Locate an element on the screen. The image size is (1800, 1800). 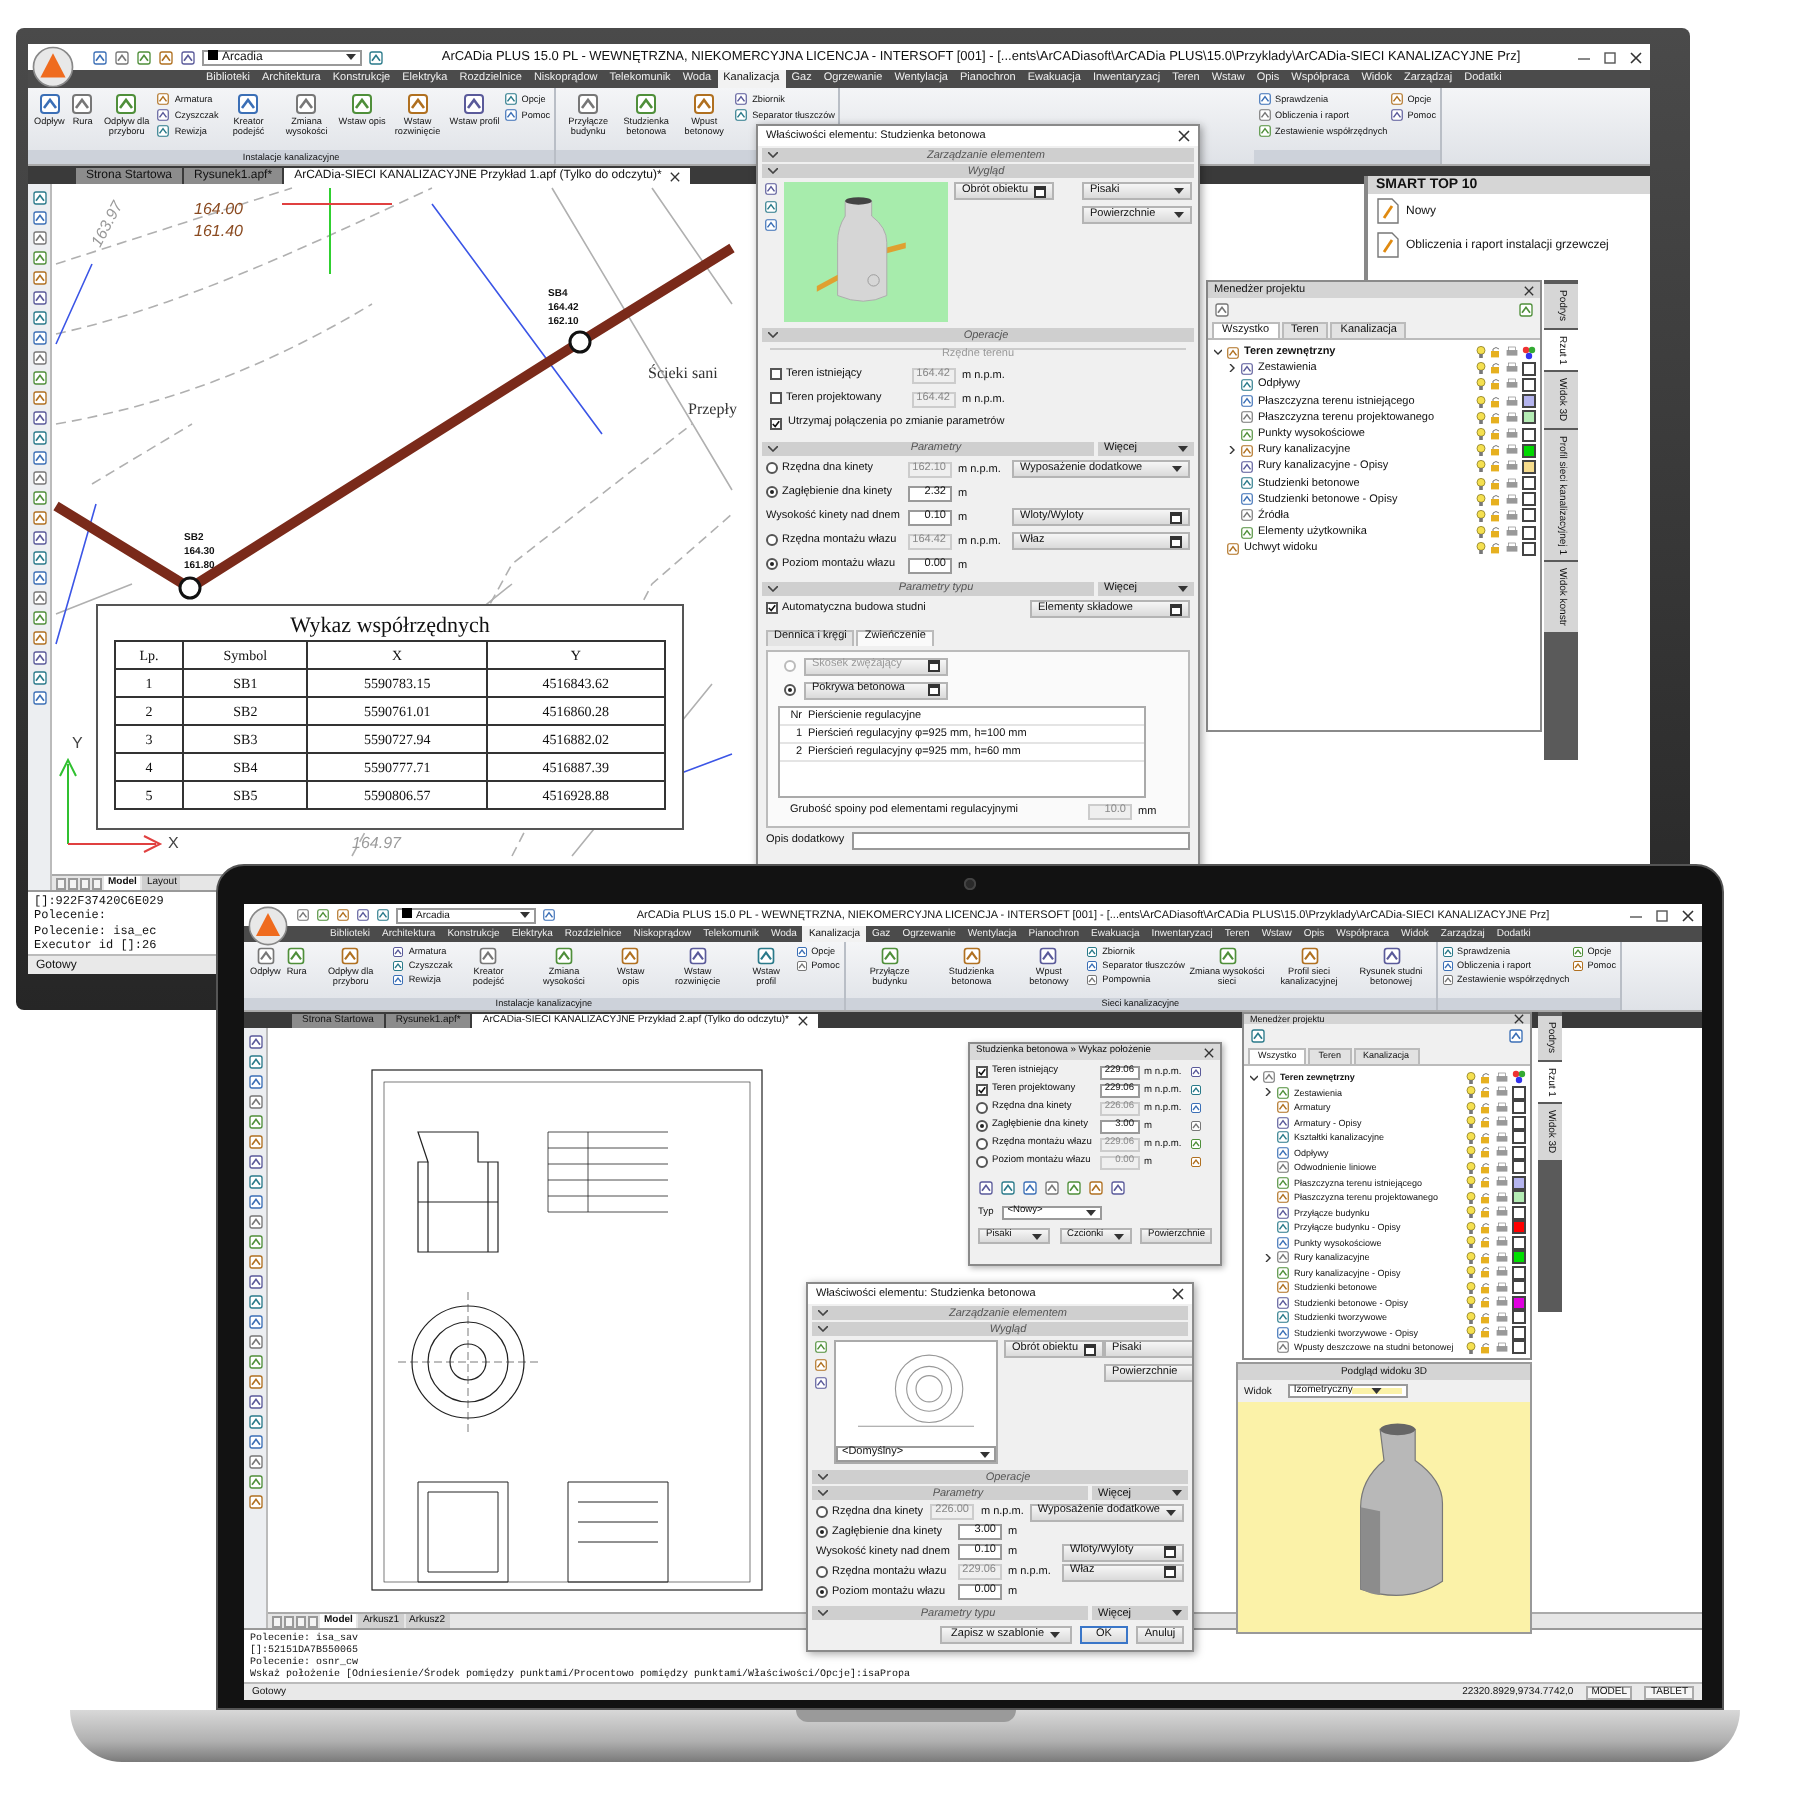
elevation-label: 161.40 is located at coordinates (218, 231).